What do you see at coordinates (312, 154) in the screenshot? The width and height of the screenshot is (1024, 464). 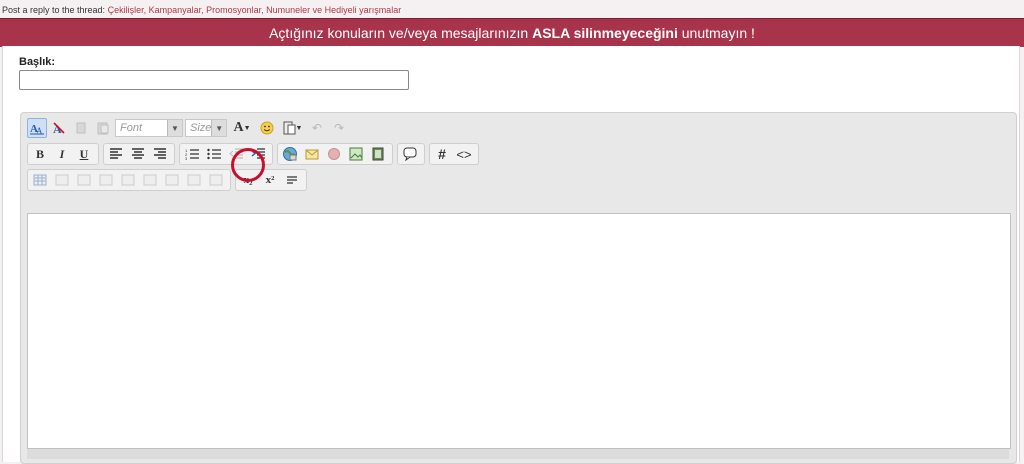 I see `insert-email-link-icon` at bounding box center [312, 154].